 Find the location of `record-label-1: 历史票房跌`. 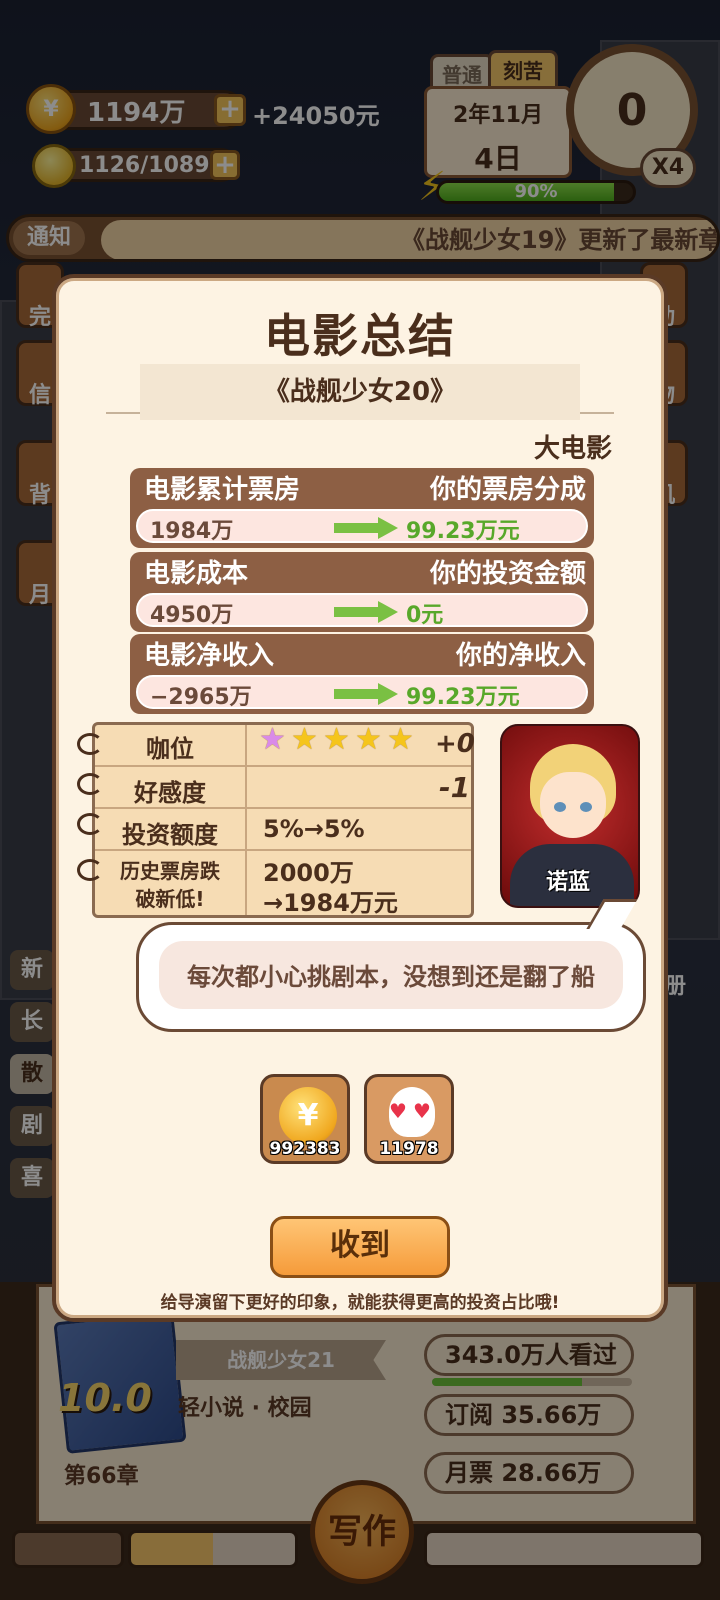

record-label-1: 历史票房跌 is located at coordinates (170, 871).